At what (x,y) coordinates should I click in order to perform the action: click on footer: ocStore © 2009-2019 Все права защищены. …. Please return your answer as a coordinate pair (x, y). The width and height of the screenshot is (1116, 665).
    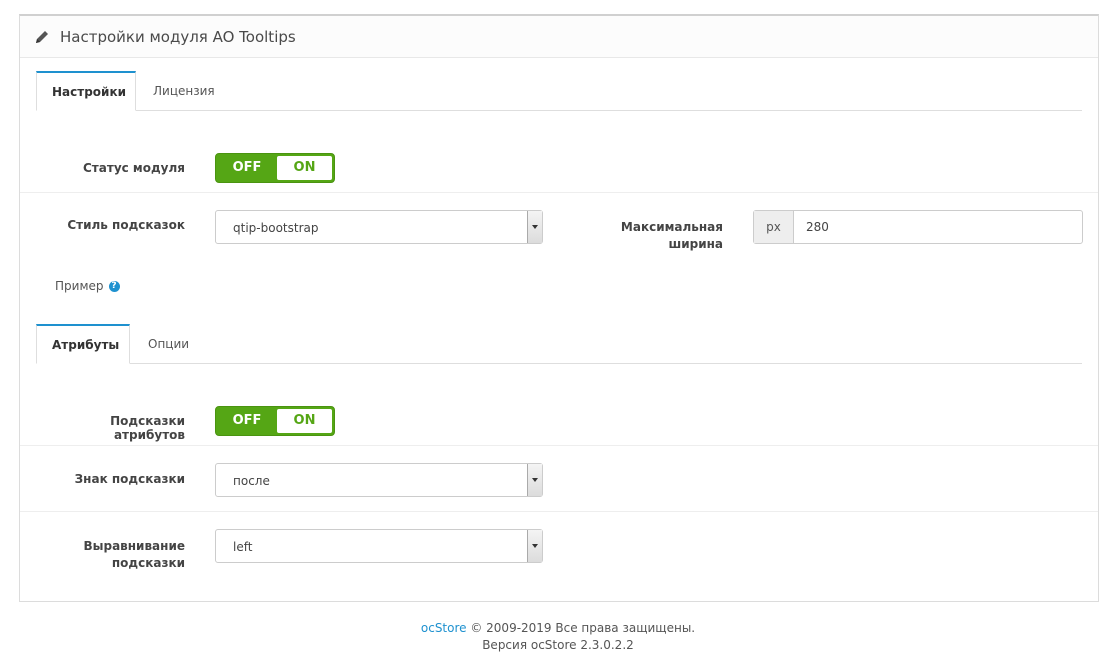
    Looking at the image, I should click on (558, 637).